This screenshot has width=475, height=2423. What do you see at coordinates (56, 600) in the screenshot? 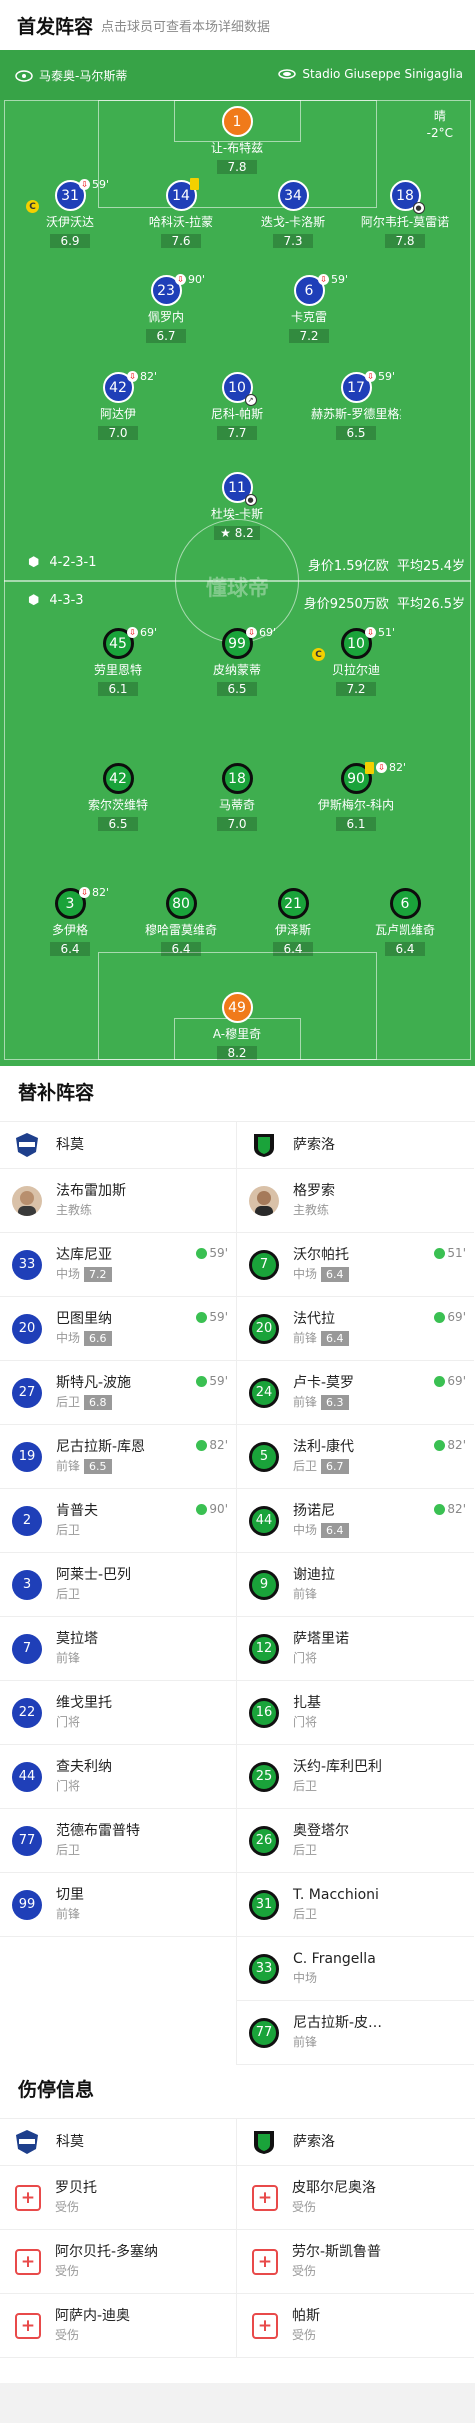
I see `away-formation: ⬢ 4-3-3` at bounding box center [56, 600].